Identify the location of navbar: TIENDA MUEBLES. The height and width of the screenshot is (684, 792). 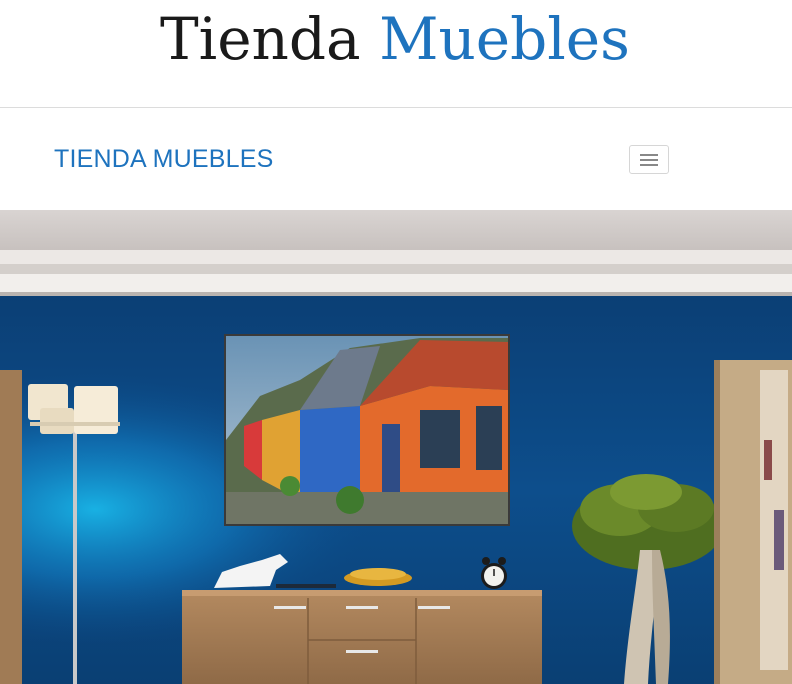
(396, 159).